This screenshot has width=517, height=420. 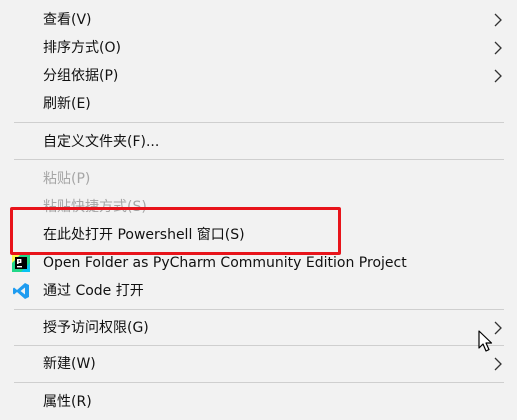 I want to click on menu-item-sort: 排序方式(O), so click(x=258, y=48).